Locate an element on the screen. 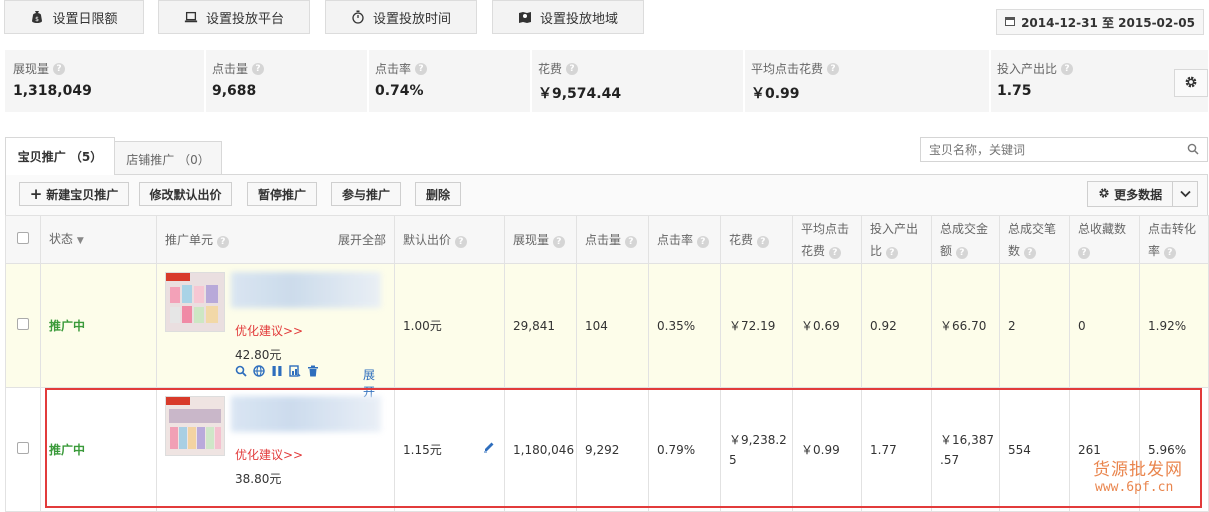 The height and width of the screenshot is (512, 1209). pause-button: 暂停推广 is located at coordinates (282, 194).